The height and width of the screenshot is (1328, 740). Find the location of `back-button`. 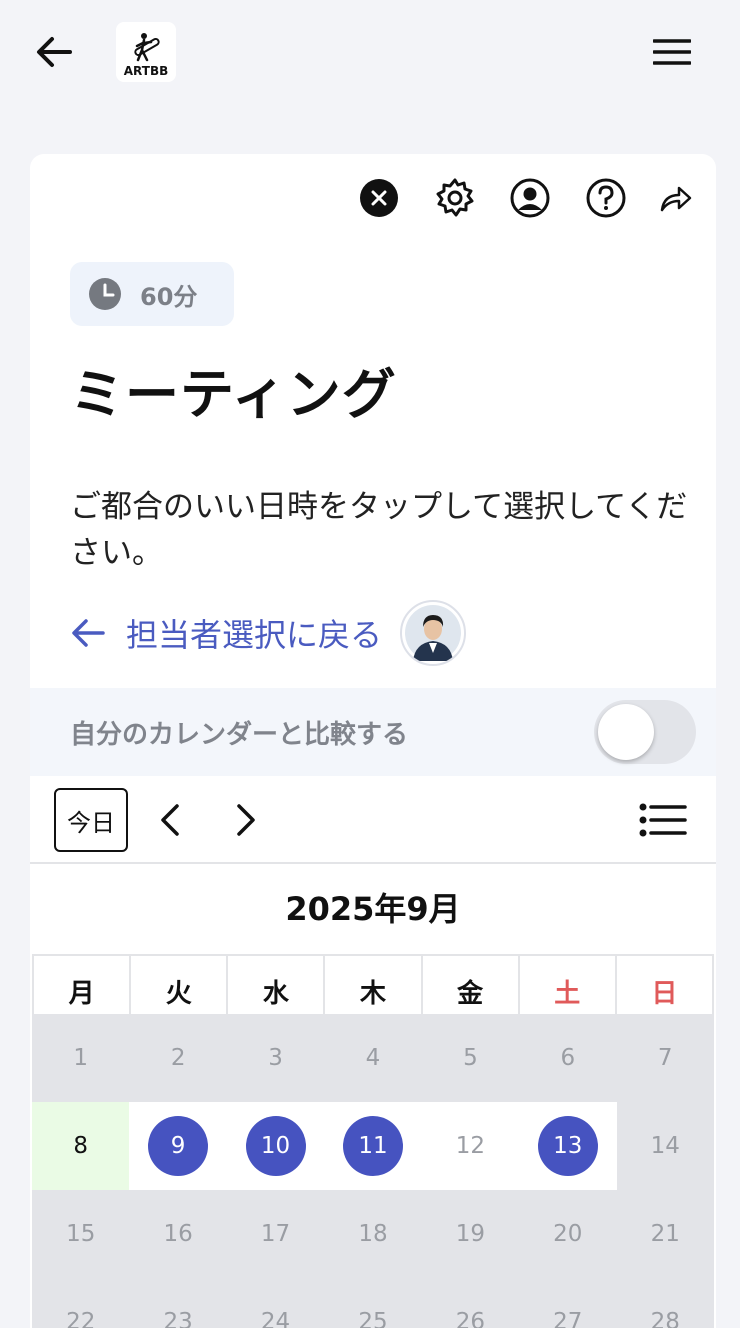

back-button is located at coordinates (54, 52).